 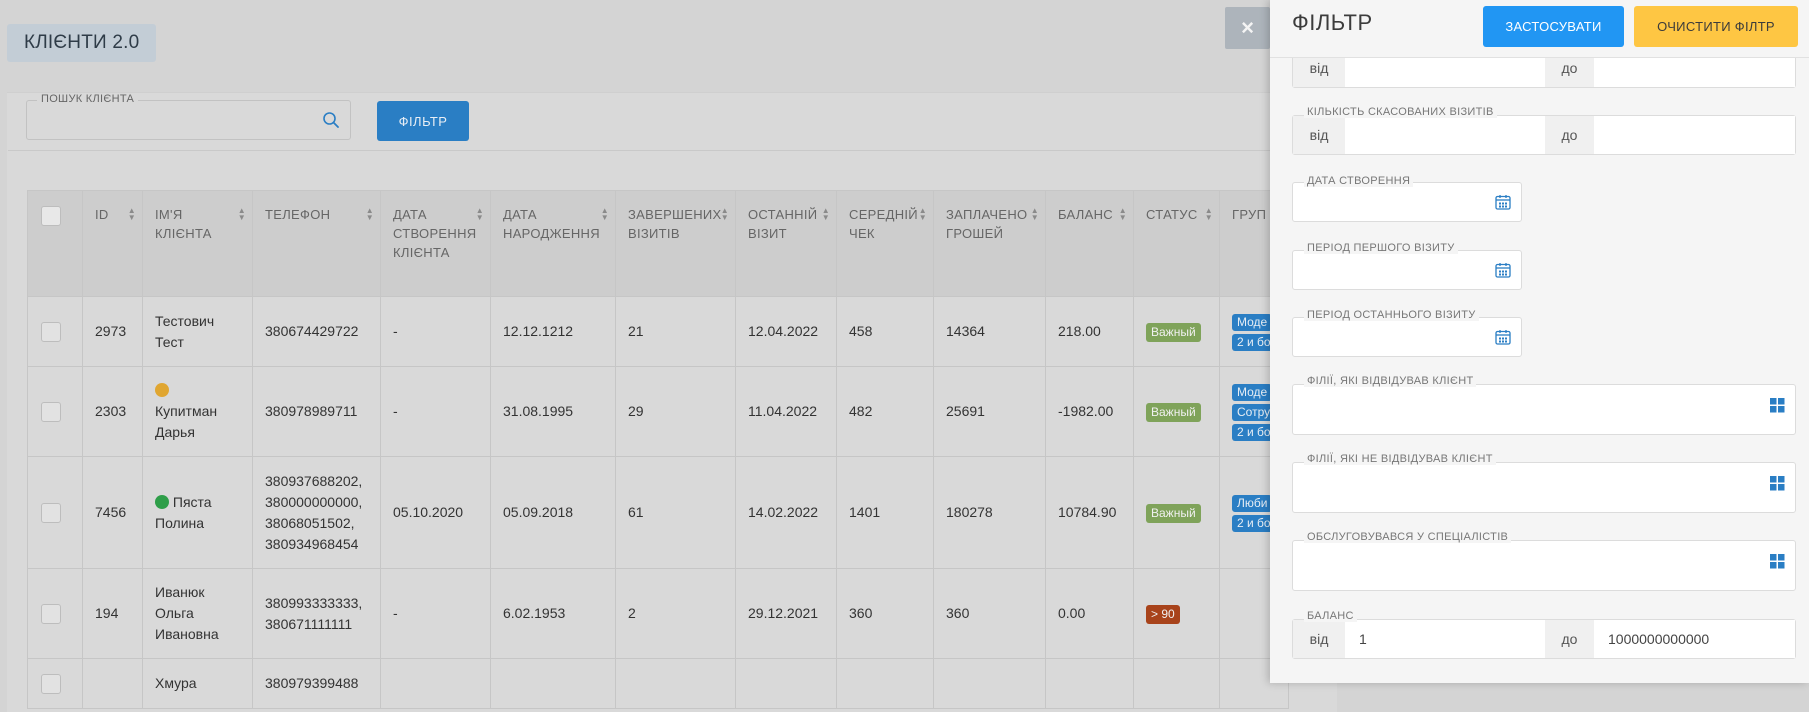 What do you see at coordinates (309, 623) in the screenshot?
I see `phone-number: 380671111111` at bounding box center [309, 623].